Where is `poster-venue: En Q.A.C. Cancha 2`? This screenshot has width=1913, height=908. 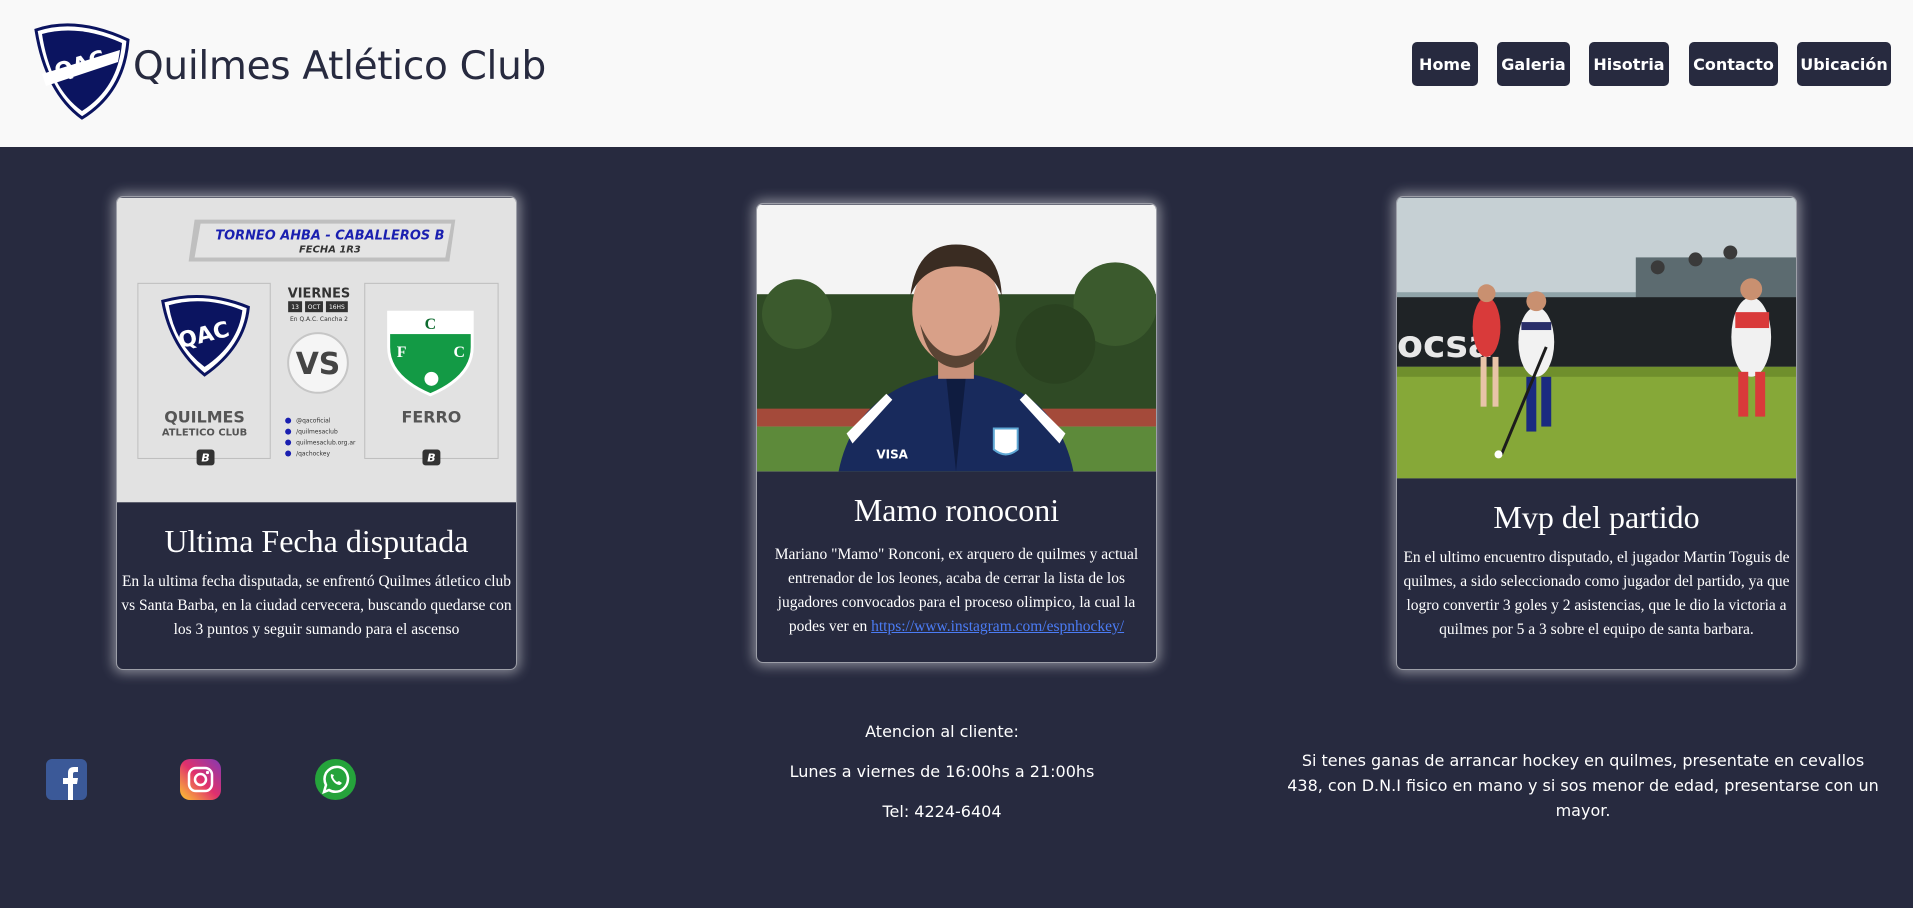 poster-venue: En Q.A.C. Cancha 2 is located at coordinates (319, 319).